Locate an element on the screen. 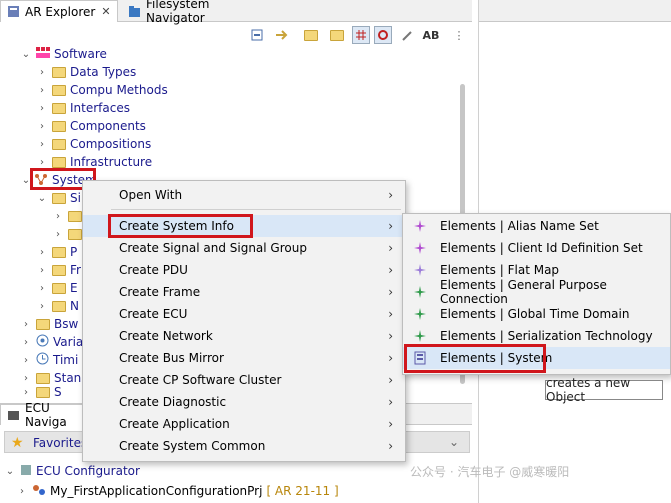 This screenshot has width=671, height=503. menu-item-open-with: Open With › is located at coordinates (244, 195).